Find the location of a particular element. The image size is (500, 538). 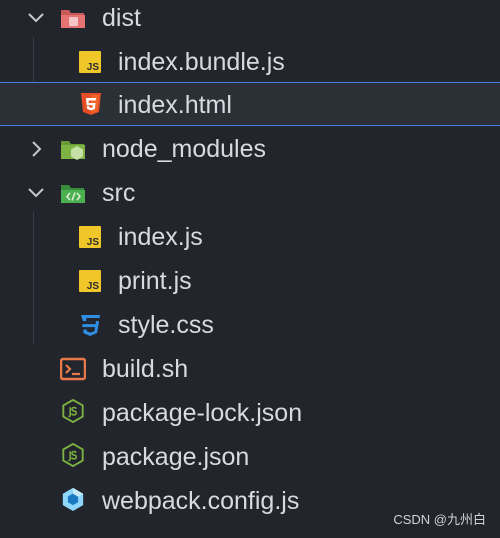

tree-item-label: src is located at coordinates (119, 193).